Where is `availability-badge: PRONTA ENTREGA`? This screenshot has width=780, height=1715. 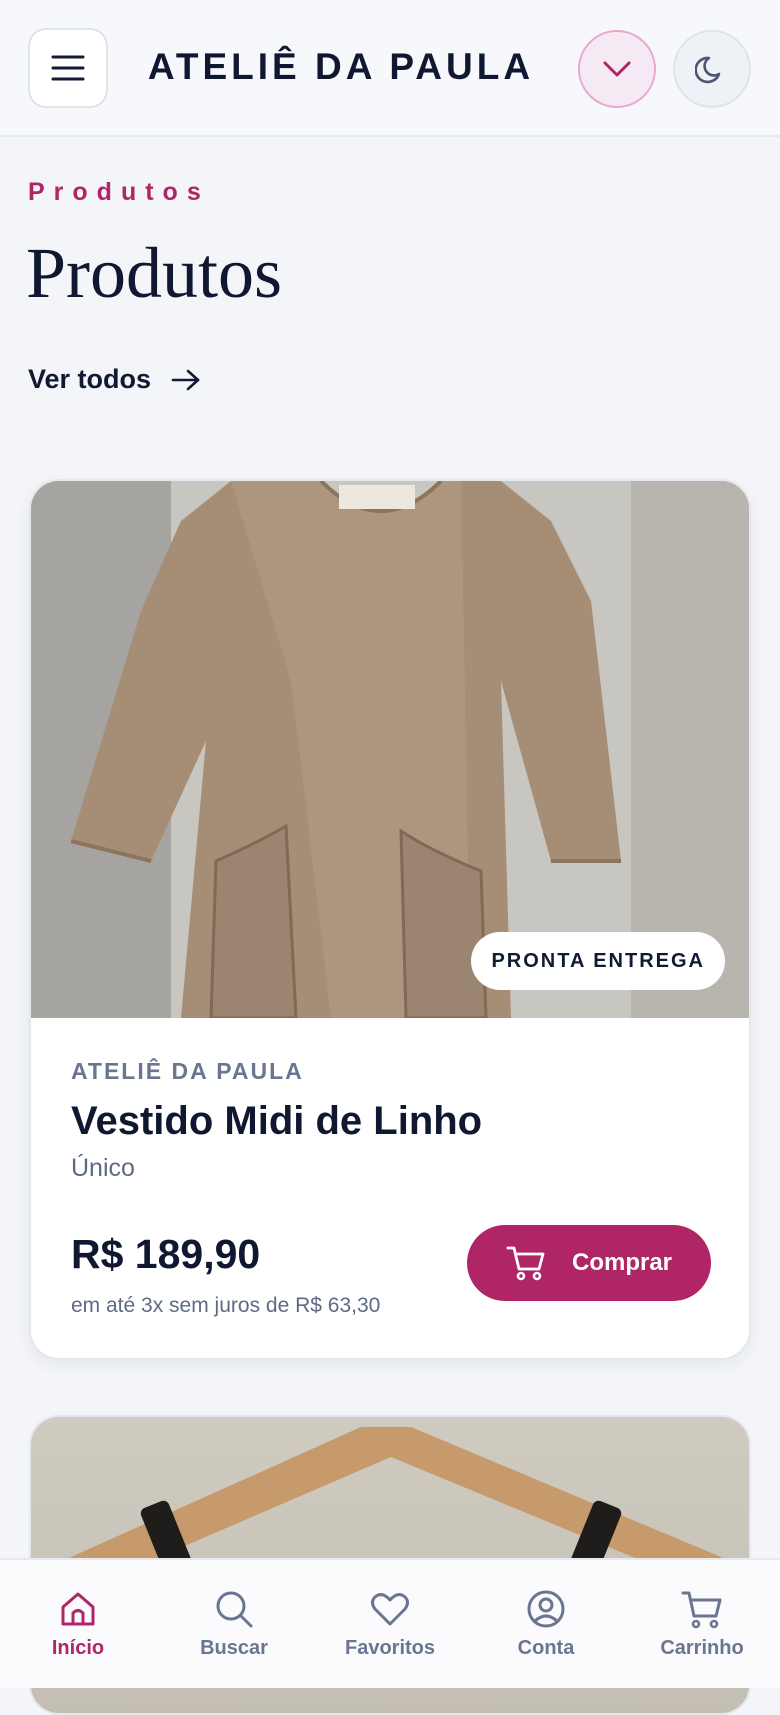
availability-badge: PRONTA ENTREGA is located at coordinates (598, 961).